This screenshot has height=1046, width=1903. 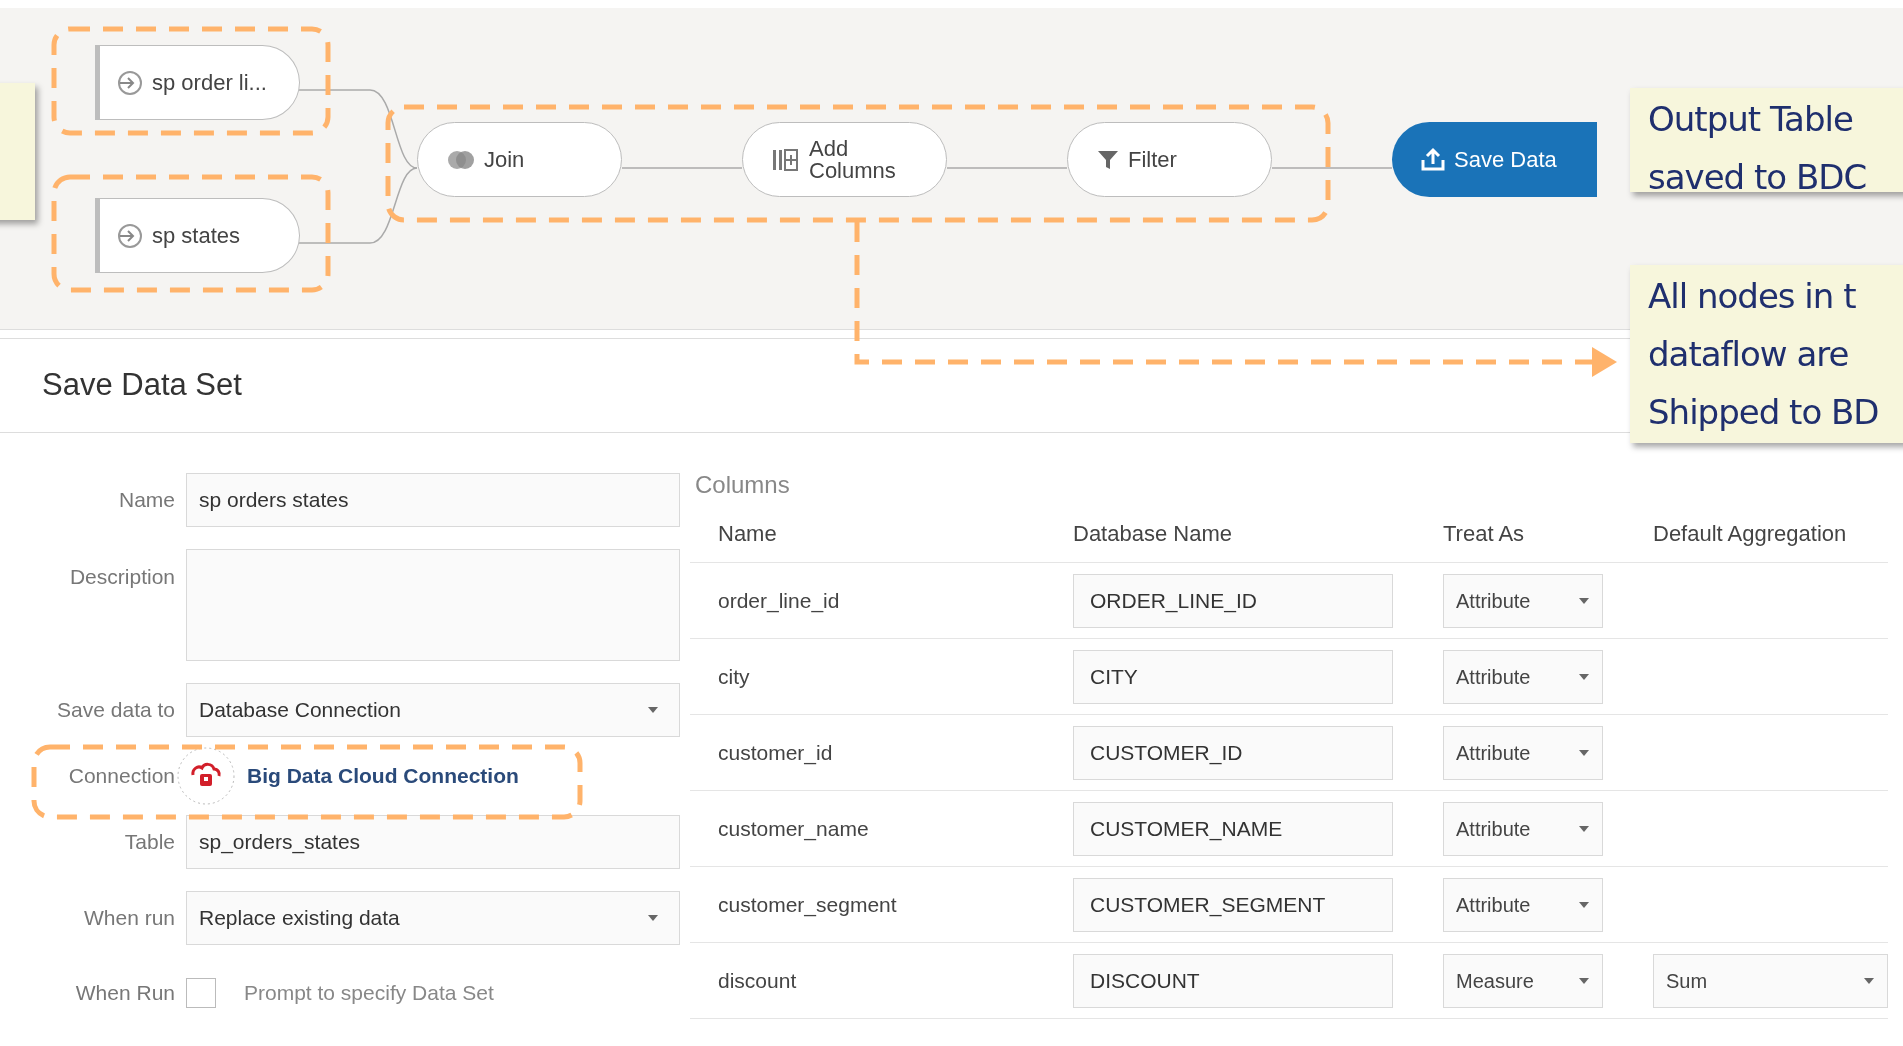 What do you see at coordinates (748, 534) in the screenshot?
I see `column-header: Name` at bounding box center [748, 534].